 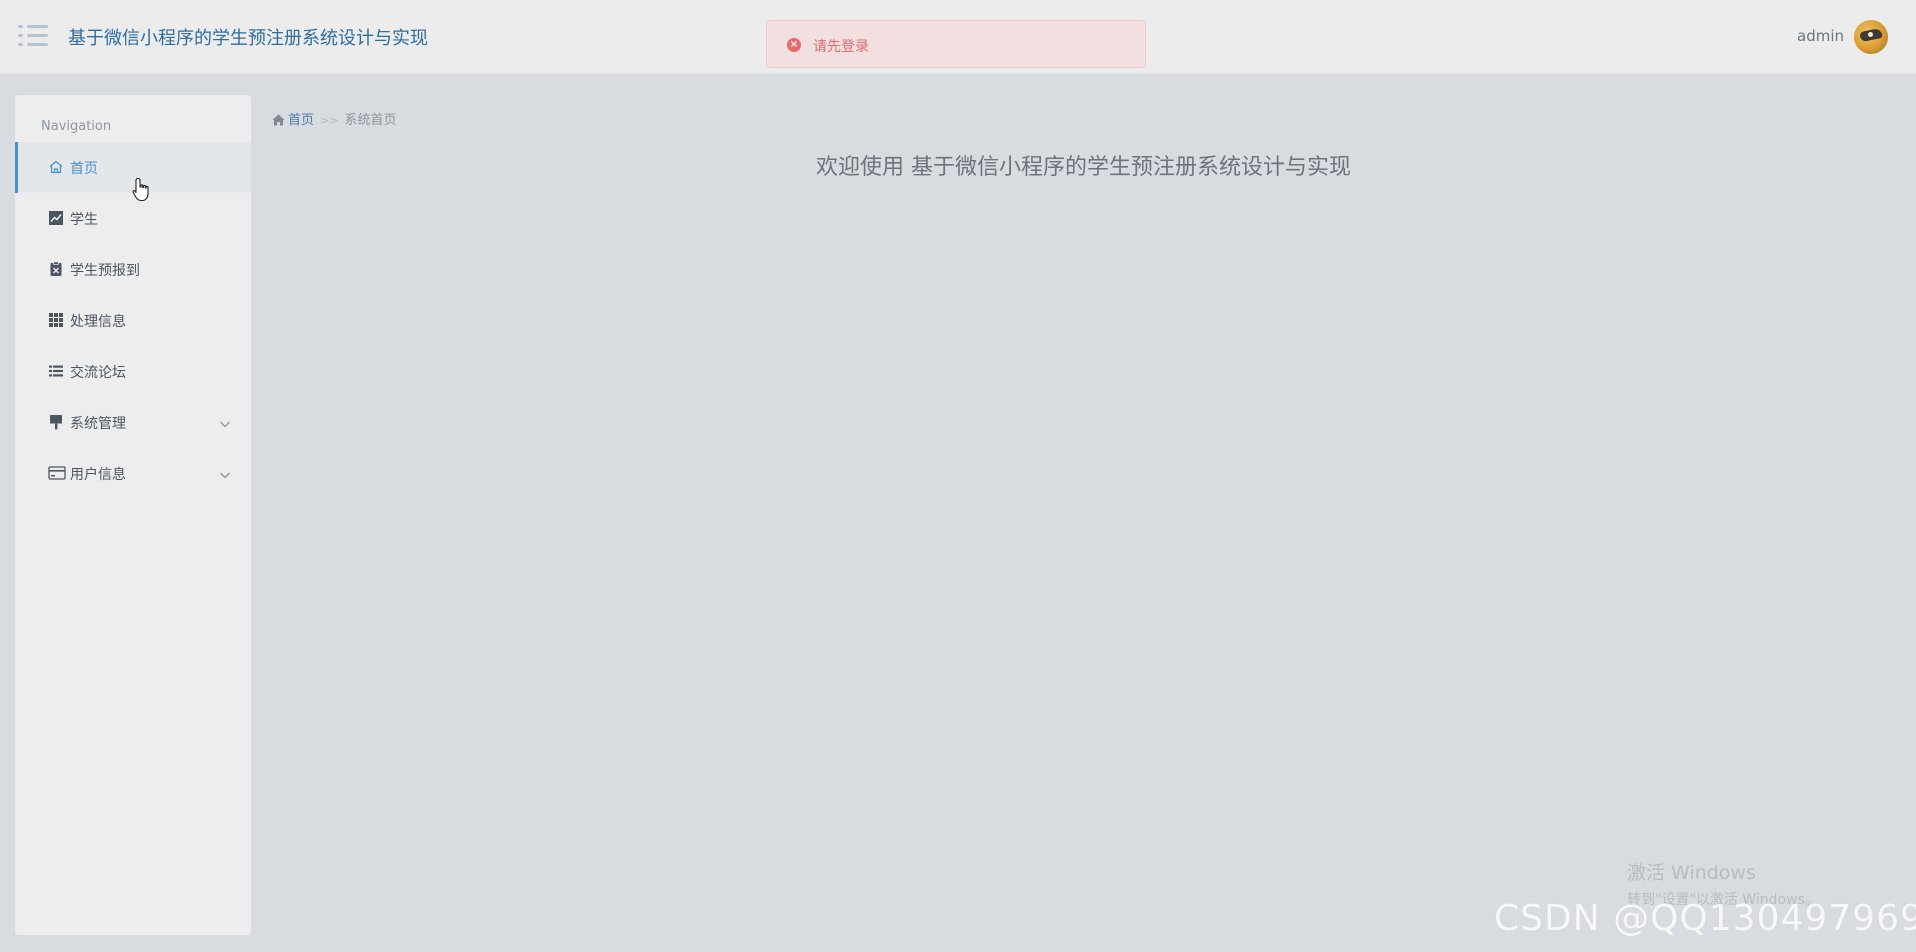 I want to click on hand-cursor-icon, so click(x=142, y=190).